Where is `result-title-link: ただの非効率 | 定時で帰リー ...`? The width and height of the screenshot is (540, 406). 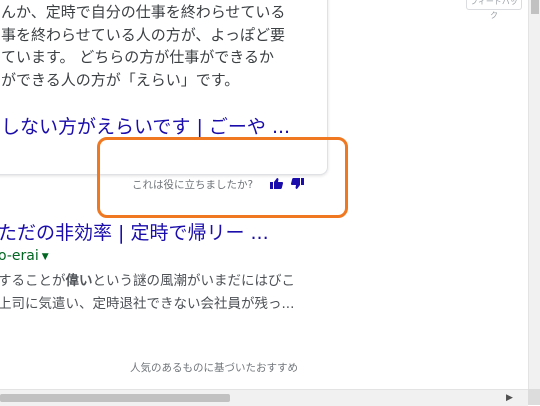 result-title-link: ただの非効率 | 定時で帰リー ... is located at coordinates (134, 231).